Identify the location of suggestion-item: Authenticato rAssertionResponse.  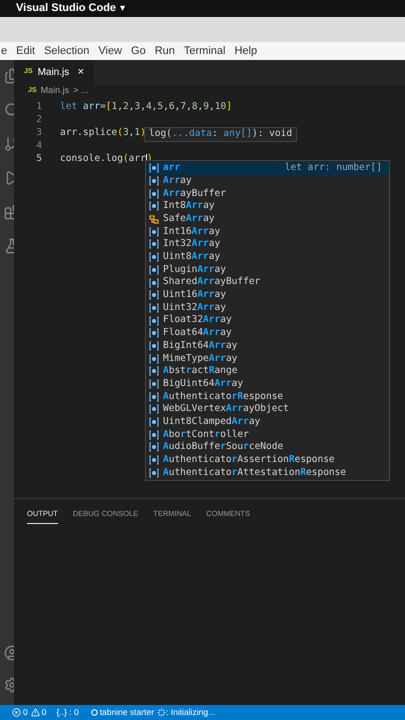
(267, 460).